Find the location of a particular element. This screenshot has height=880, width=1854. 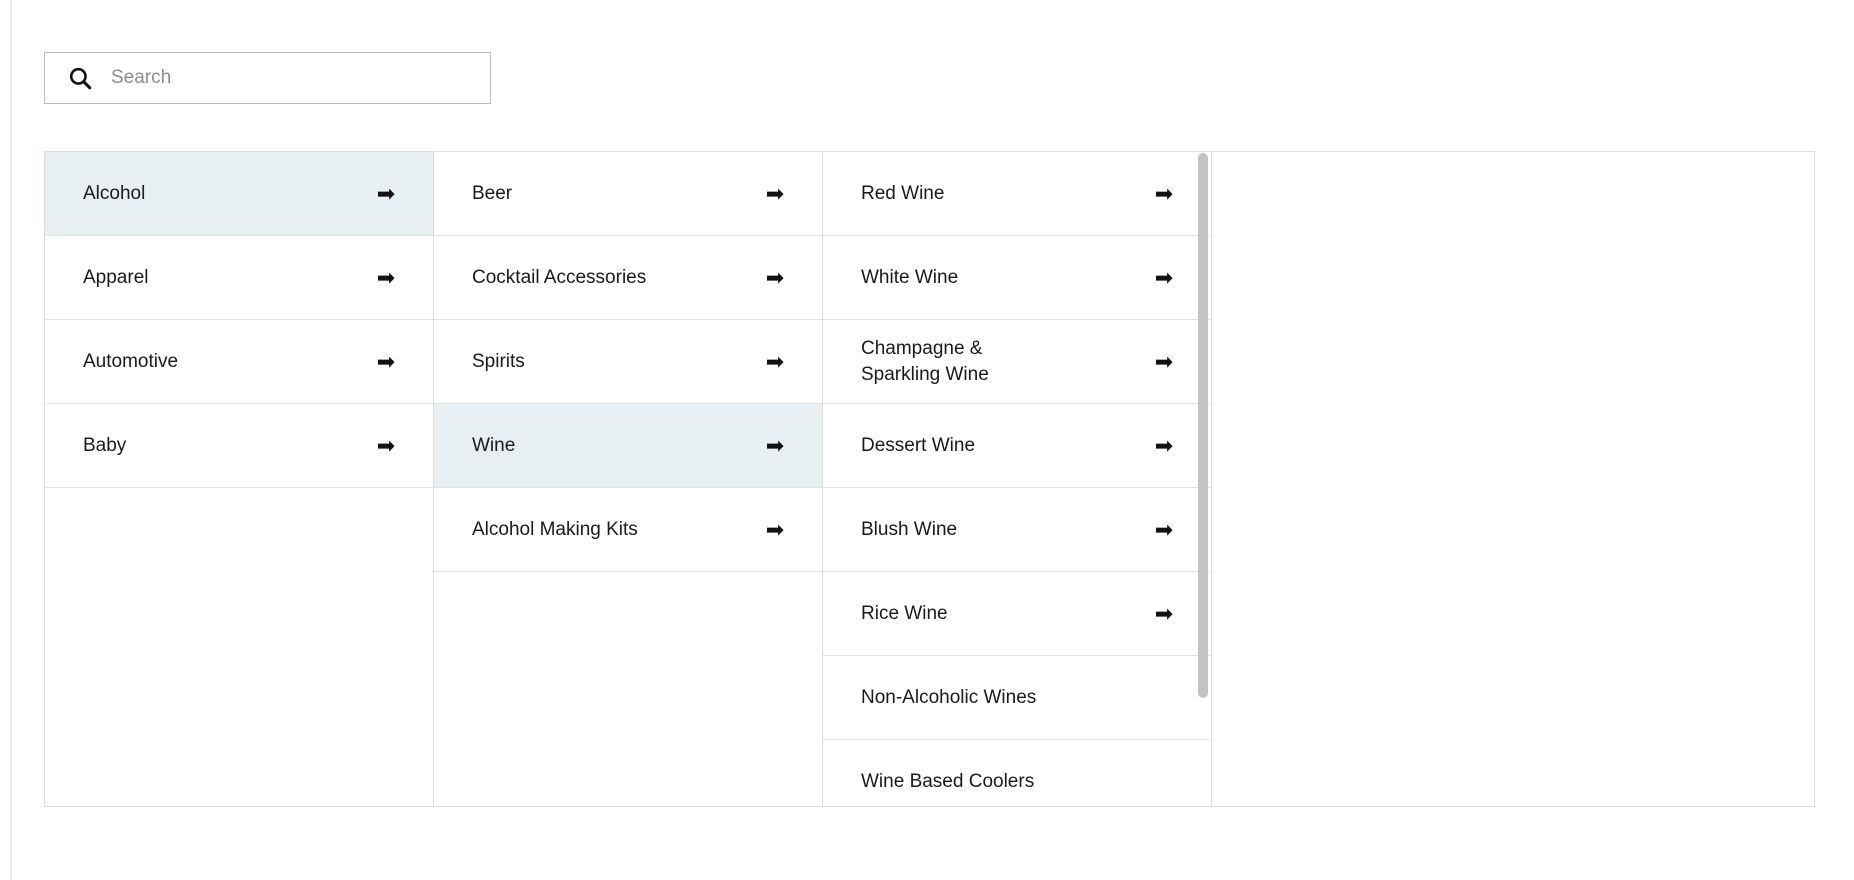

menu-item: Non-Alcoholic Wines➡ is located at coordinates (1017, 698).